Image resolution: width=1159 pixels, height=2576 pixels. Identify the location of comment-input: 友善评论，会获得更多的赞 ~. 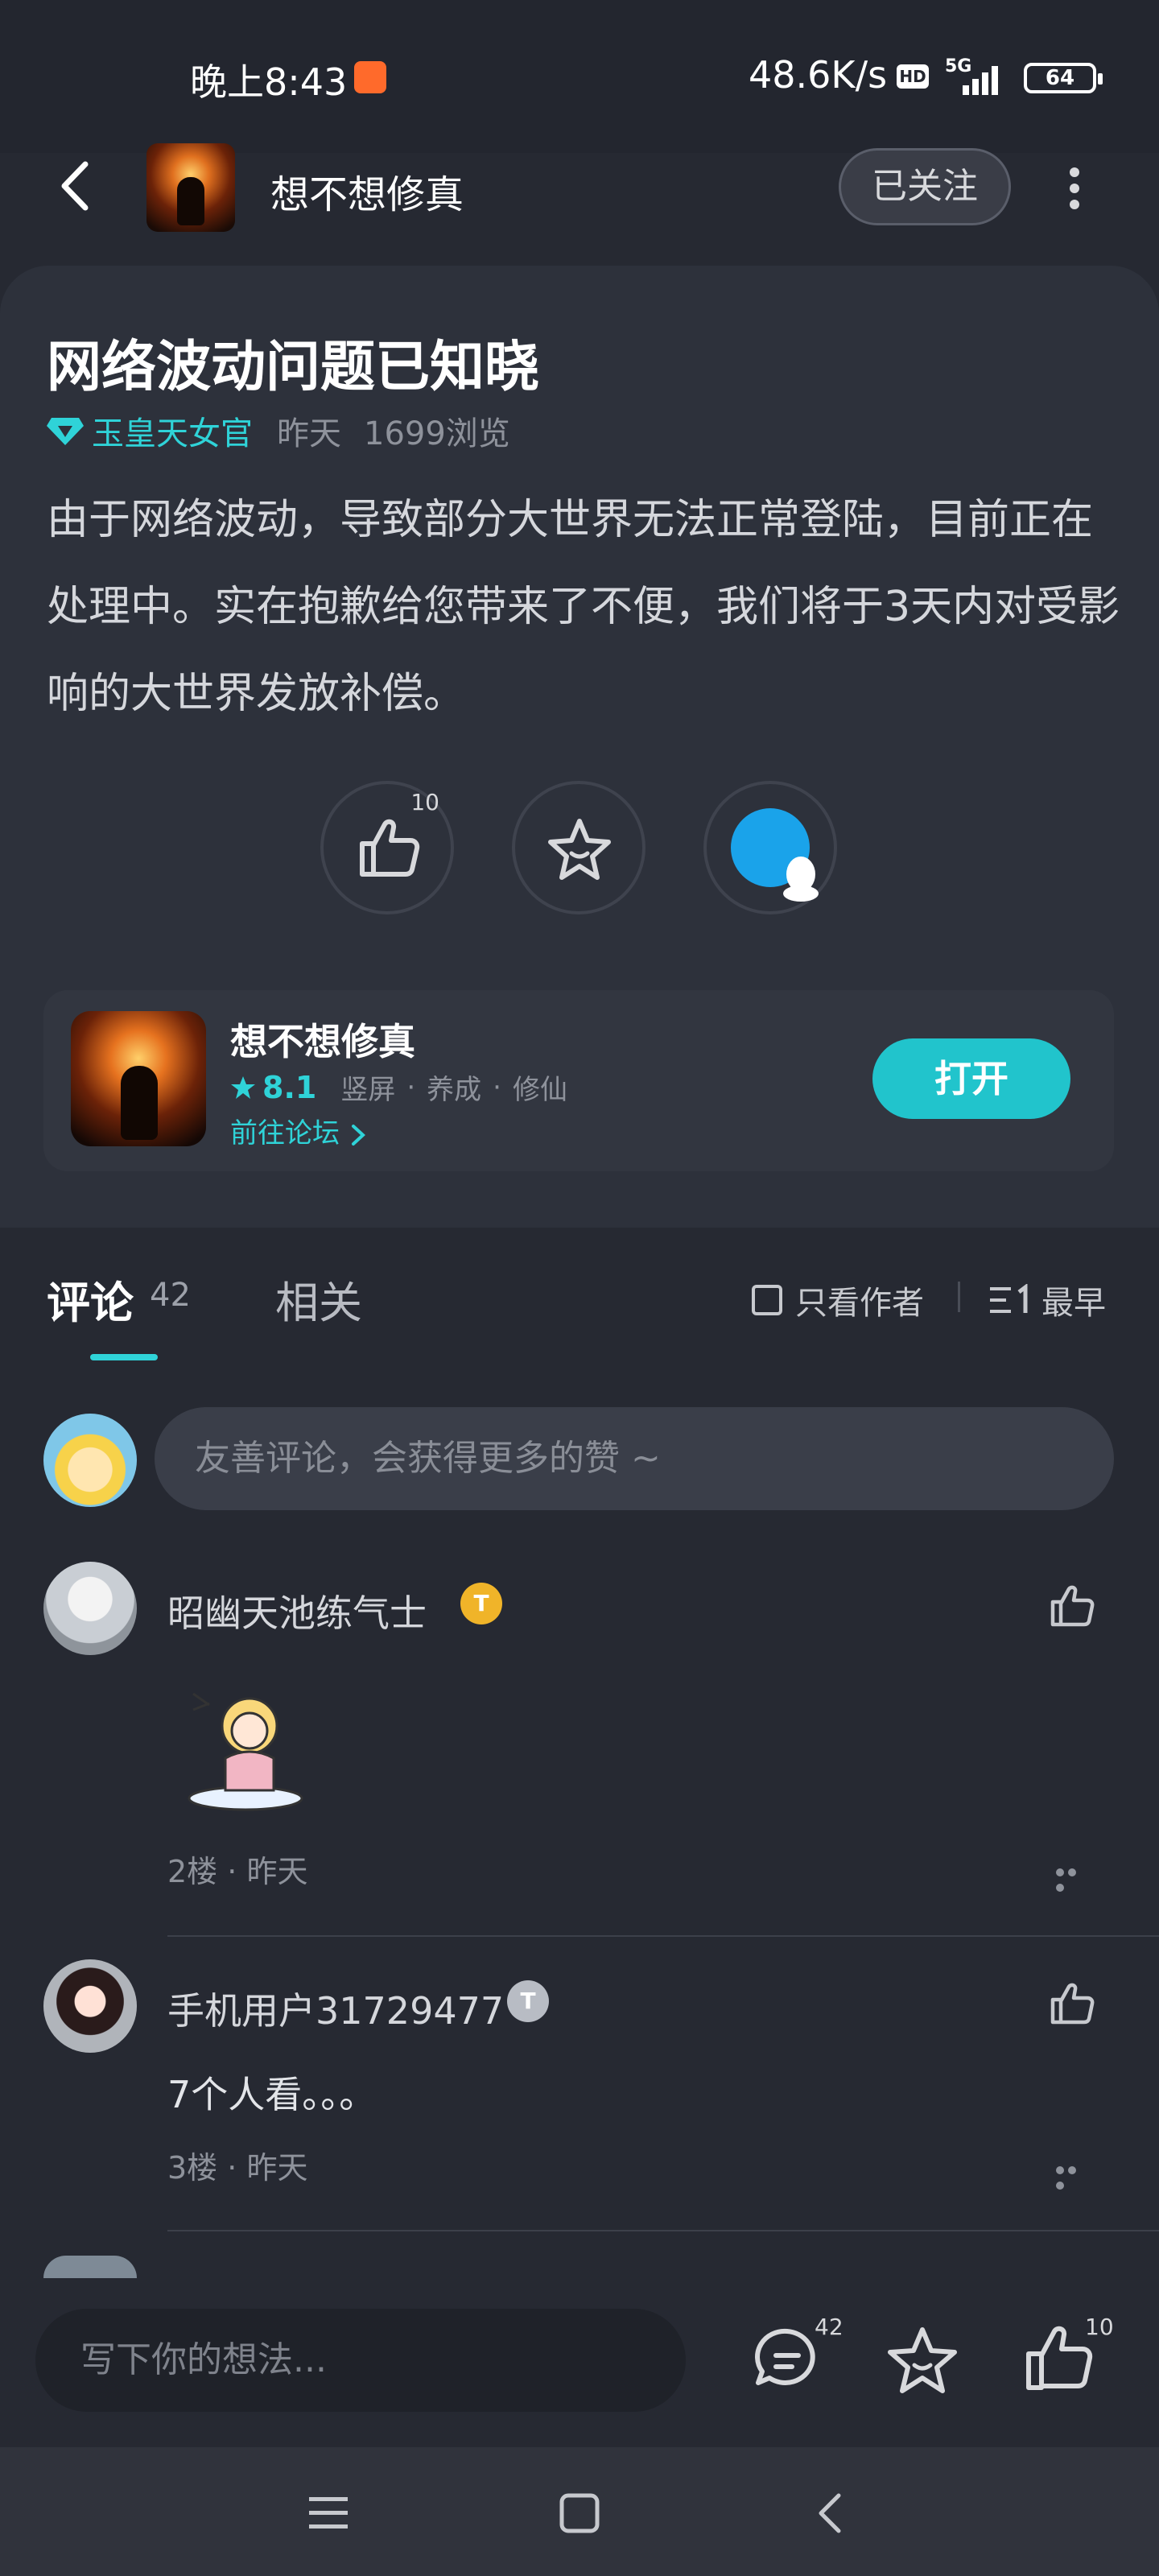
(634, 1458).